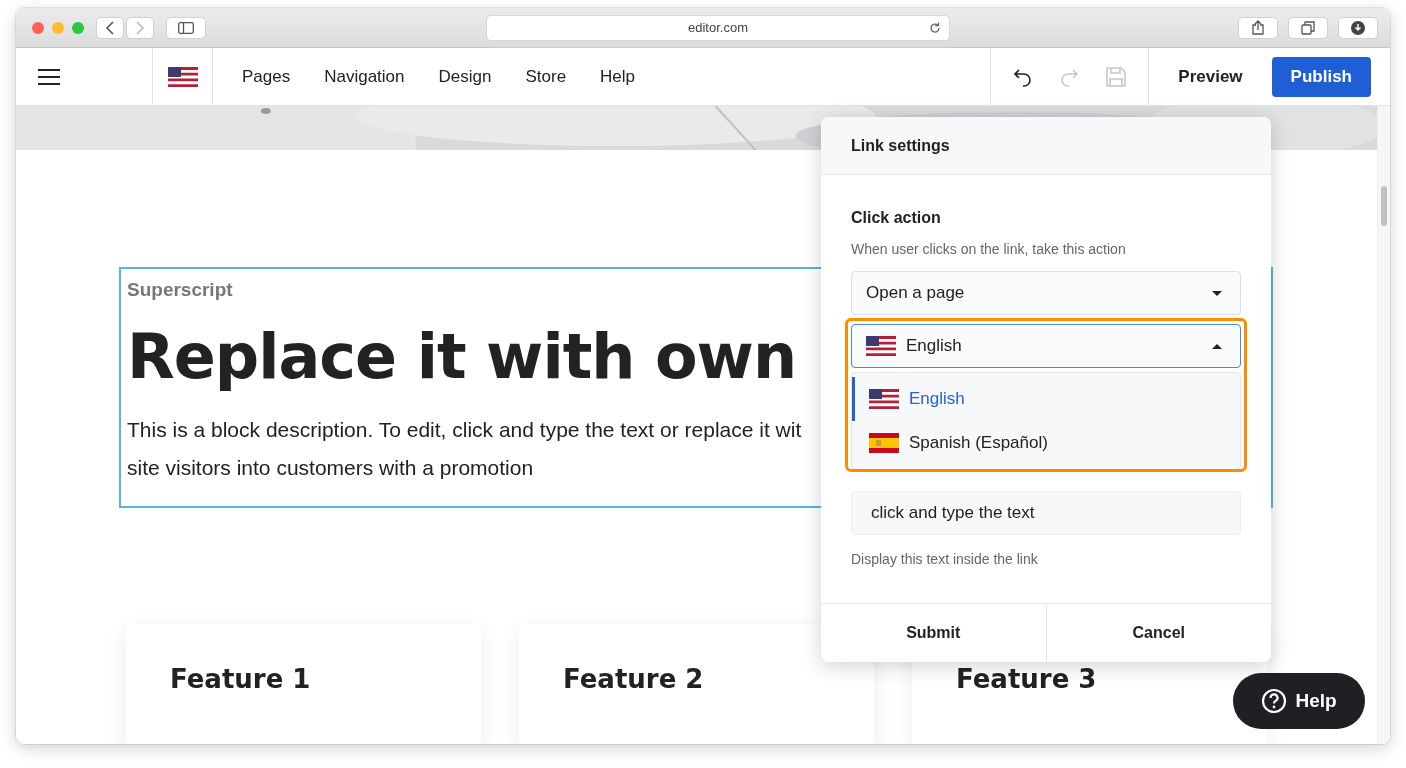  I want to click on url-text: editor.com, so click(718, 27).